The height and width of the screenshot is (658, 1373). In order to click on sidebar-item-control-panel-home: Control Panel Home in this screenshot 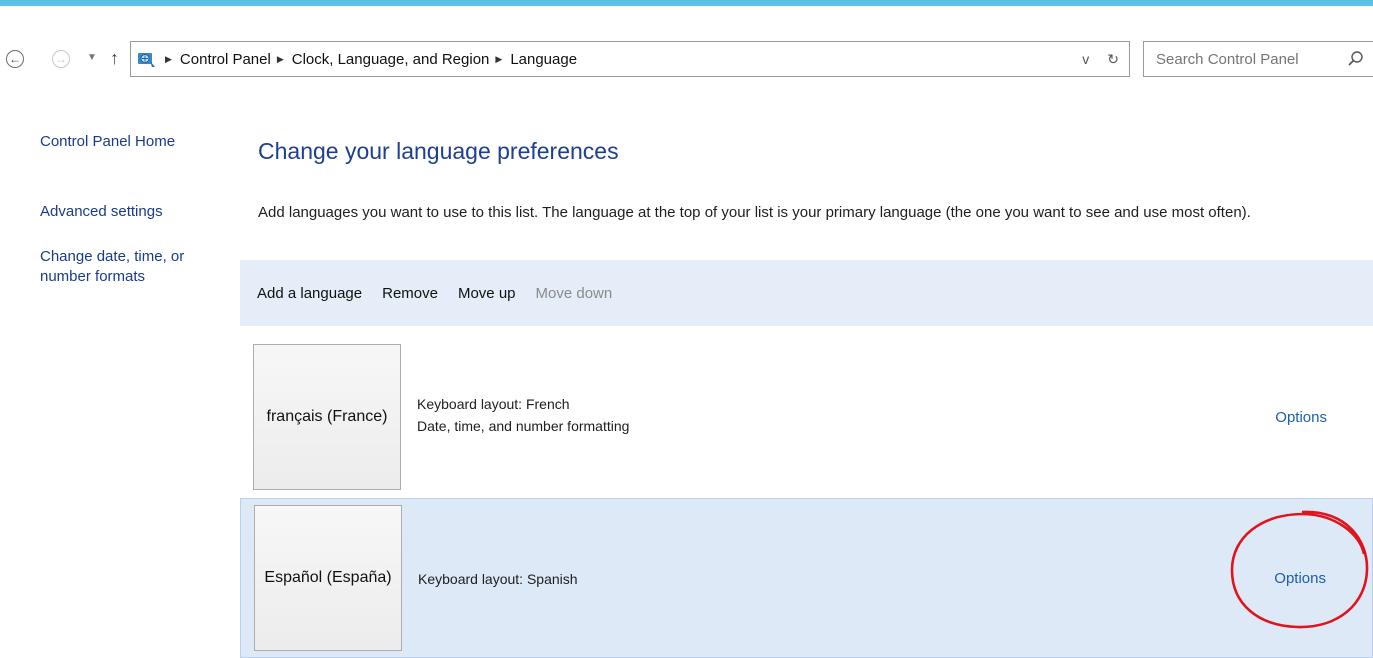, I will do `click(107, 142)`.